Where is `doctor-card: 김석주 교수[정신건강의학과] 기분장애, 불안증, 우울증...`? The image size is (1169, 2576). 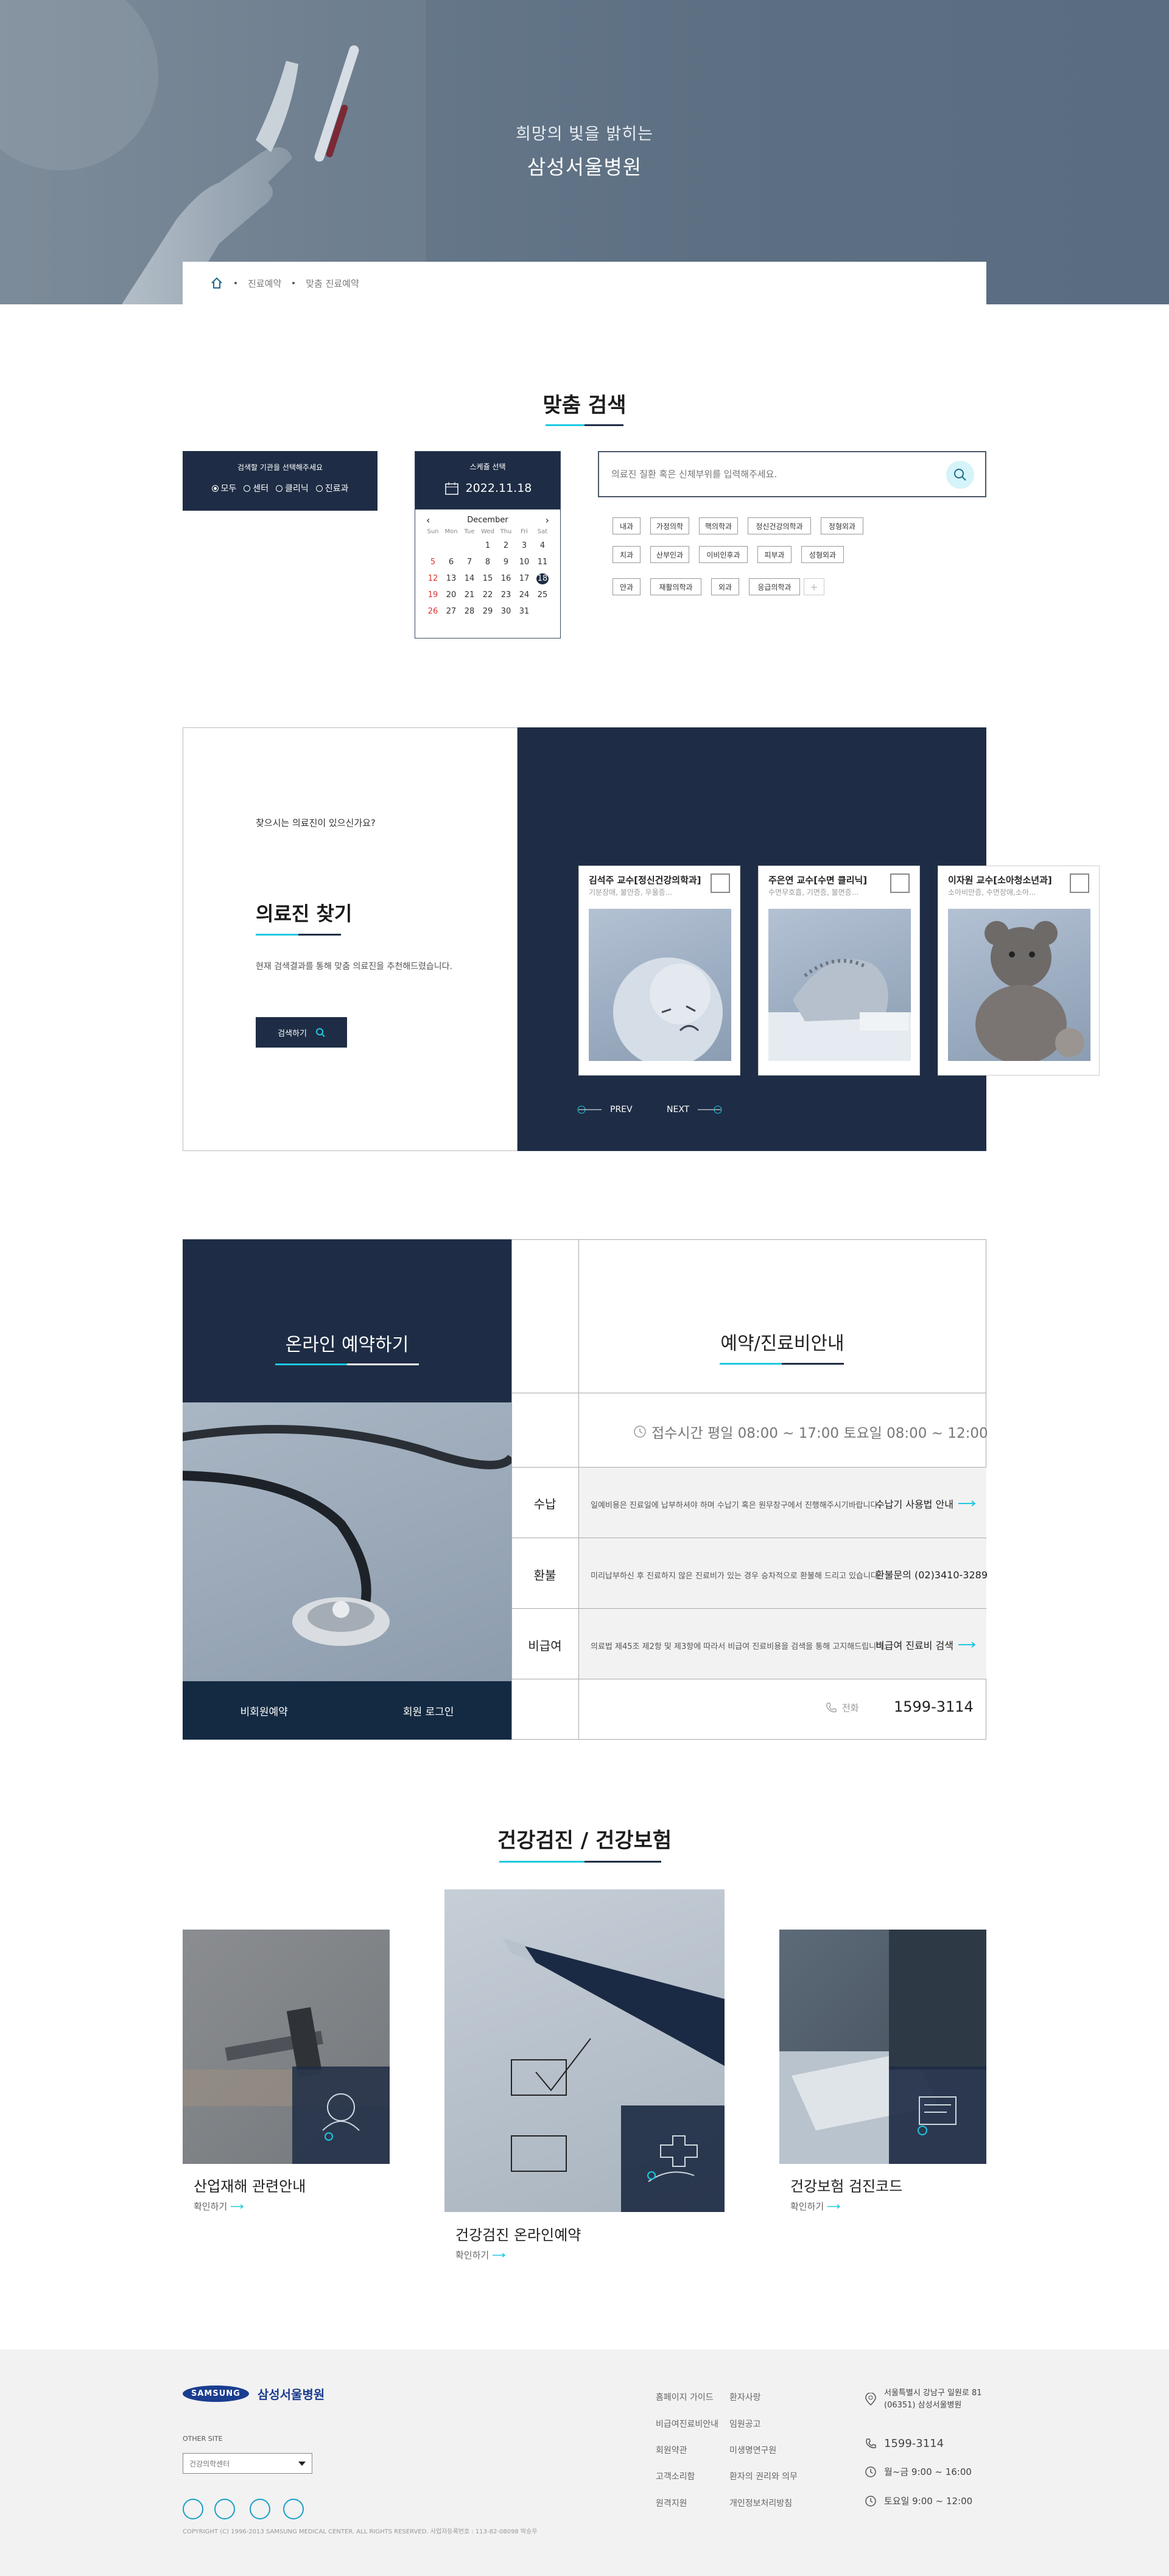 doctor-card: 김석주 교수[정신건강의학과] 기분장애, 불안증, 우울증... is located at coordinates (659, 971).